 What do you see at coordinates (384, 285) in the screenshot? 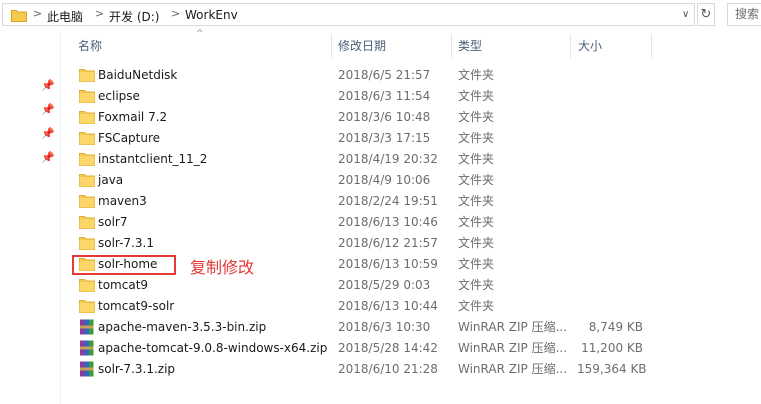
I see `file-date: 2018/5/29 0:03` at bounding box center [384, 285].